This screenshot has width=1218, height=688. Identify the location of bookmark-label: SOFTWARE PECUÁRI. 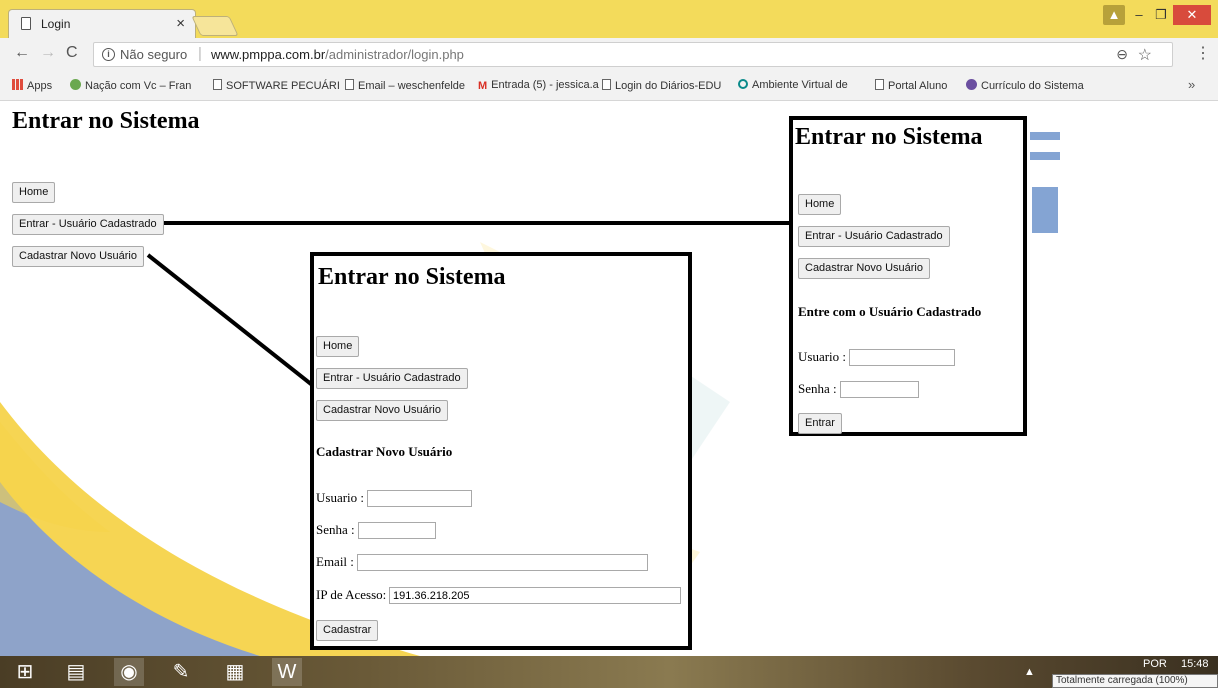
(283, 86).